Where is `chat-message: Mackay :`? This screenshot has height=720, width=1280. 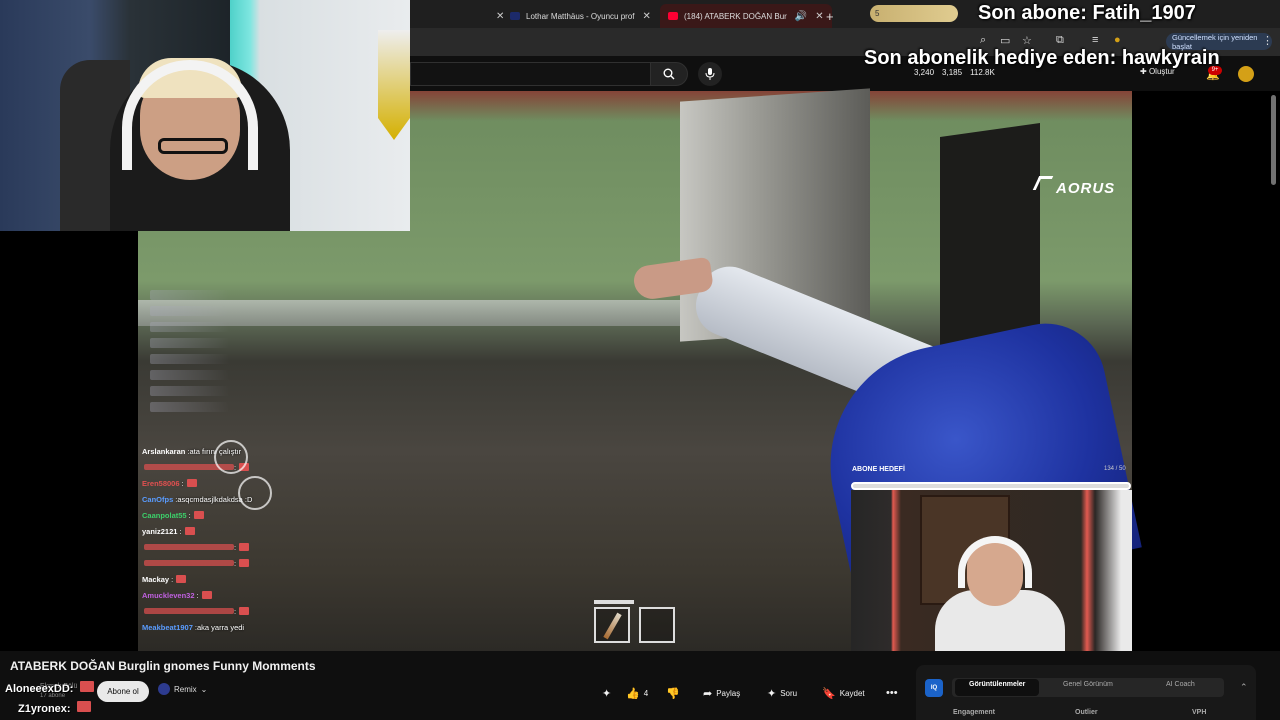
chat-message: Mackay : is located at coordinates (217, 579).